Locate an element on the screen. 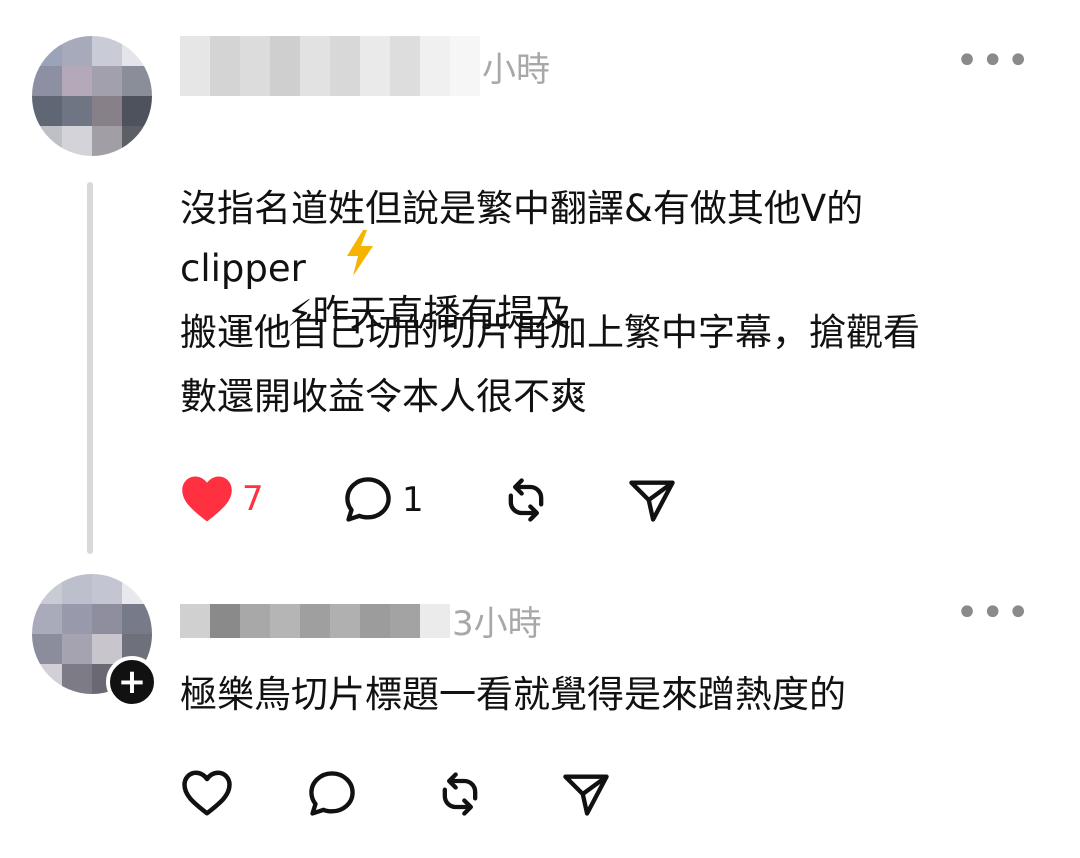  reply-button is located at coordinates (332, 794).